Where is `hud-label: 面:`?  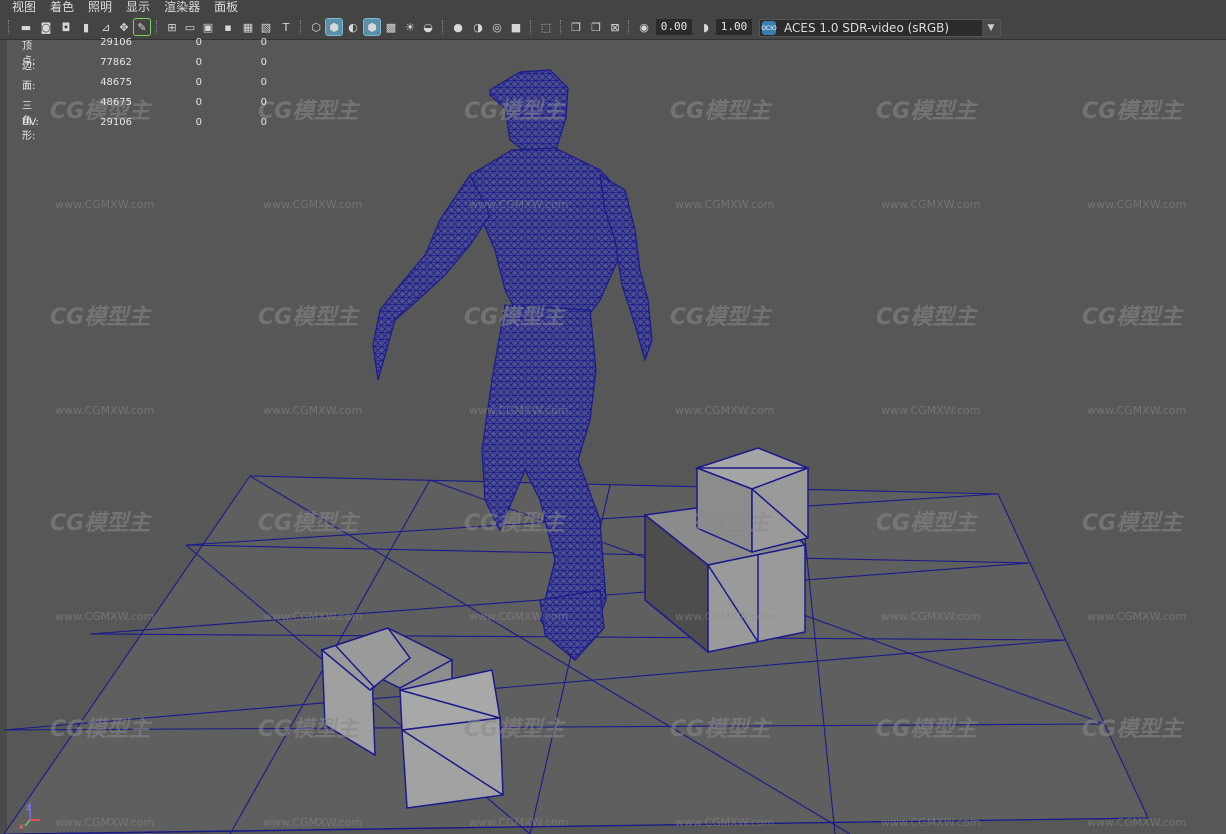
hud-label: 面: is located at coordinates (29, 86).